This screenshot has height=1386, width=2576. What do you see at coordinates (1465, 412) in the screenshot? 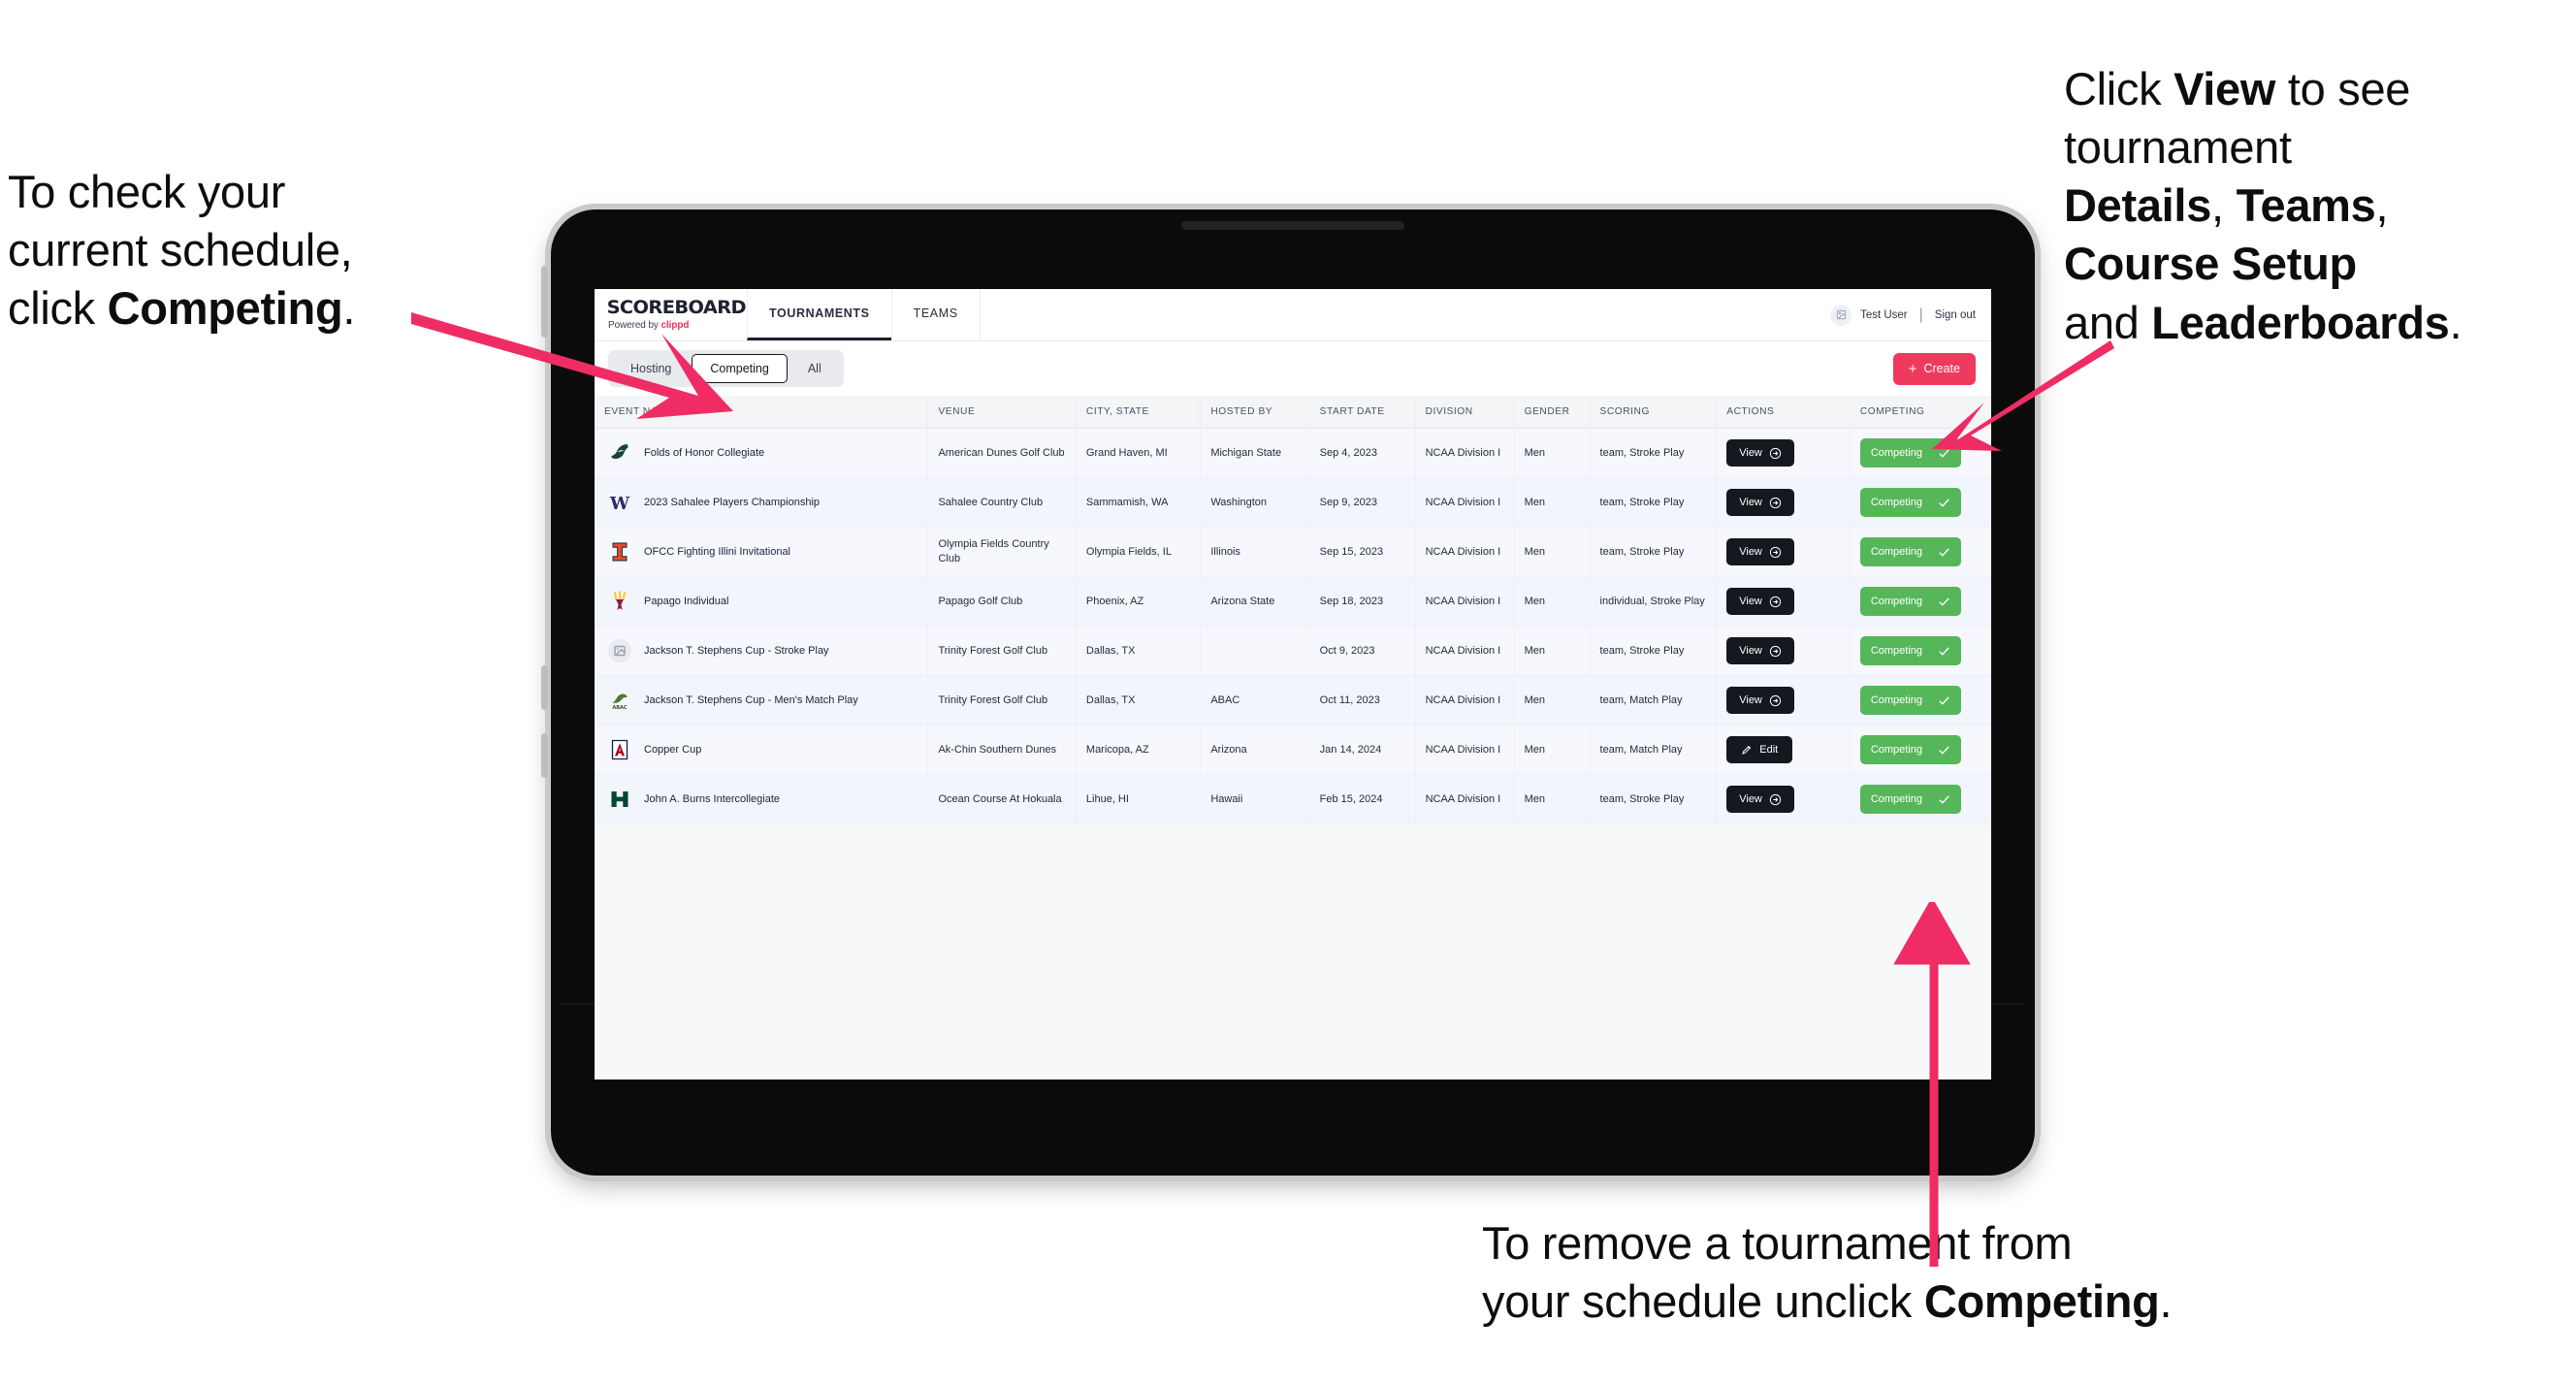
I see `column-header-division: DIVISION` at bounding box center [1465, 412].